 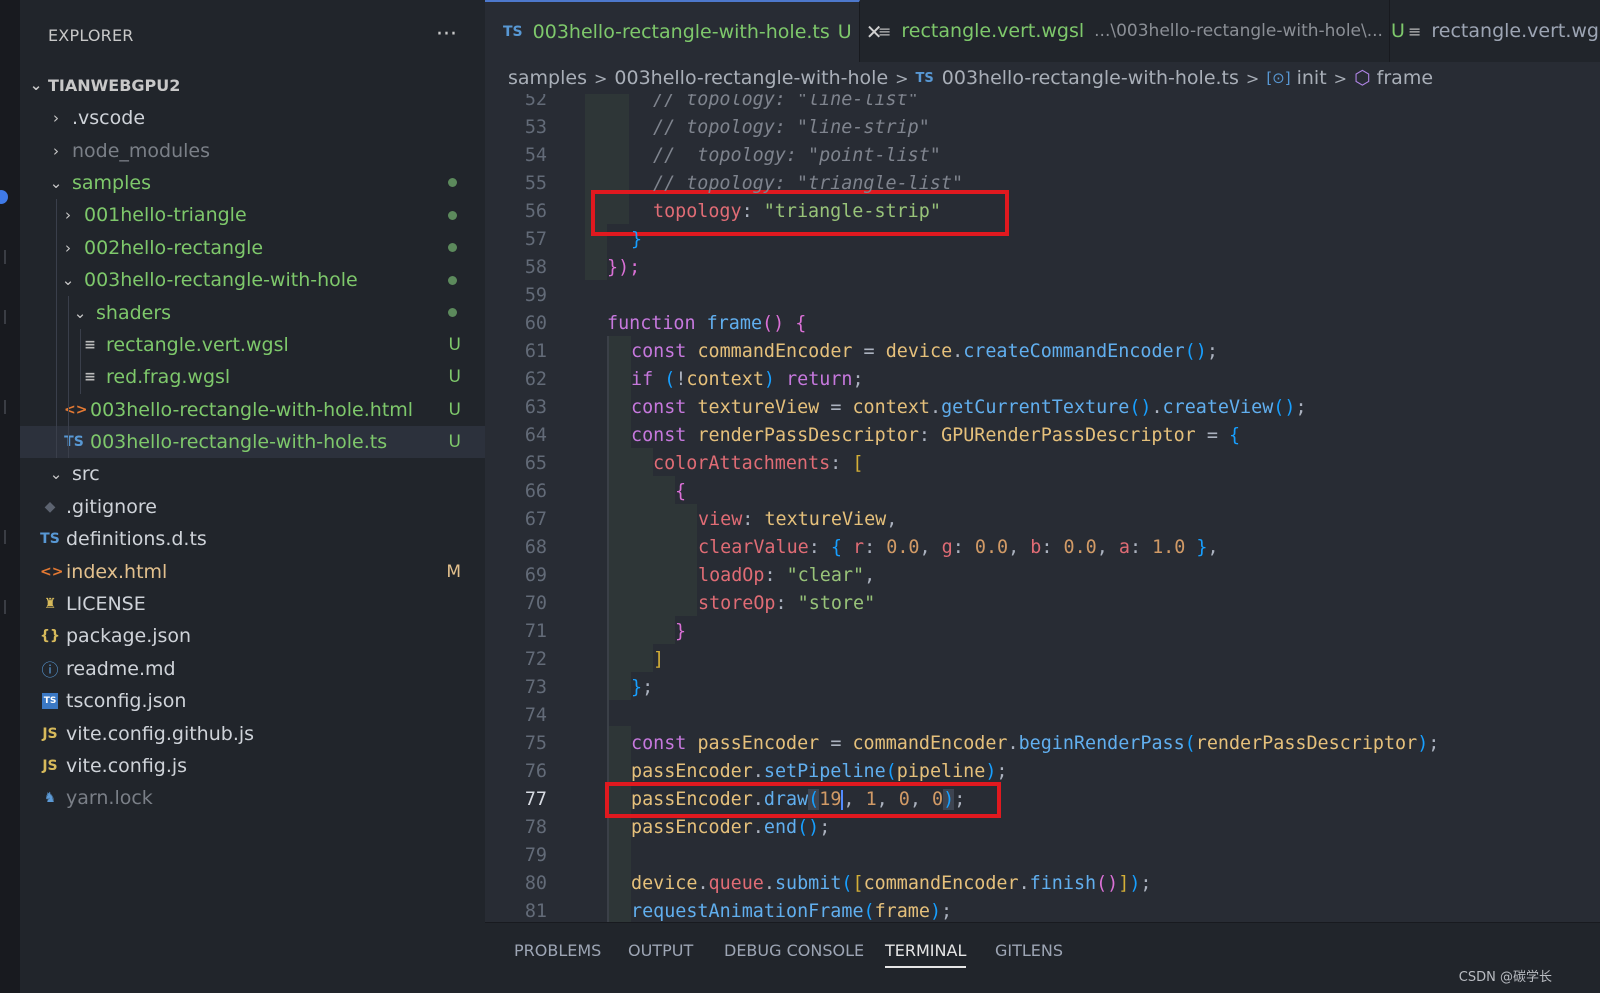 What do you see at coordinates (252, 701) in the screenshot?
I see `tree-item-tsconfig-json: TS tsconfig.json` at bounding box center [252, 701].